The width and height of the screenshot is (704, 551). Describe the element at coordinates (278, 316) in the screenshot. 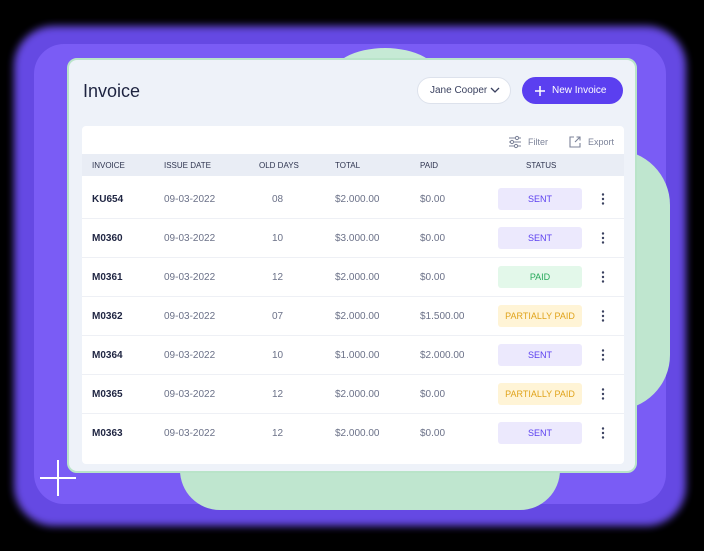

I see `old-days: 07` at that location.